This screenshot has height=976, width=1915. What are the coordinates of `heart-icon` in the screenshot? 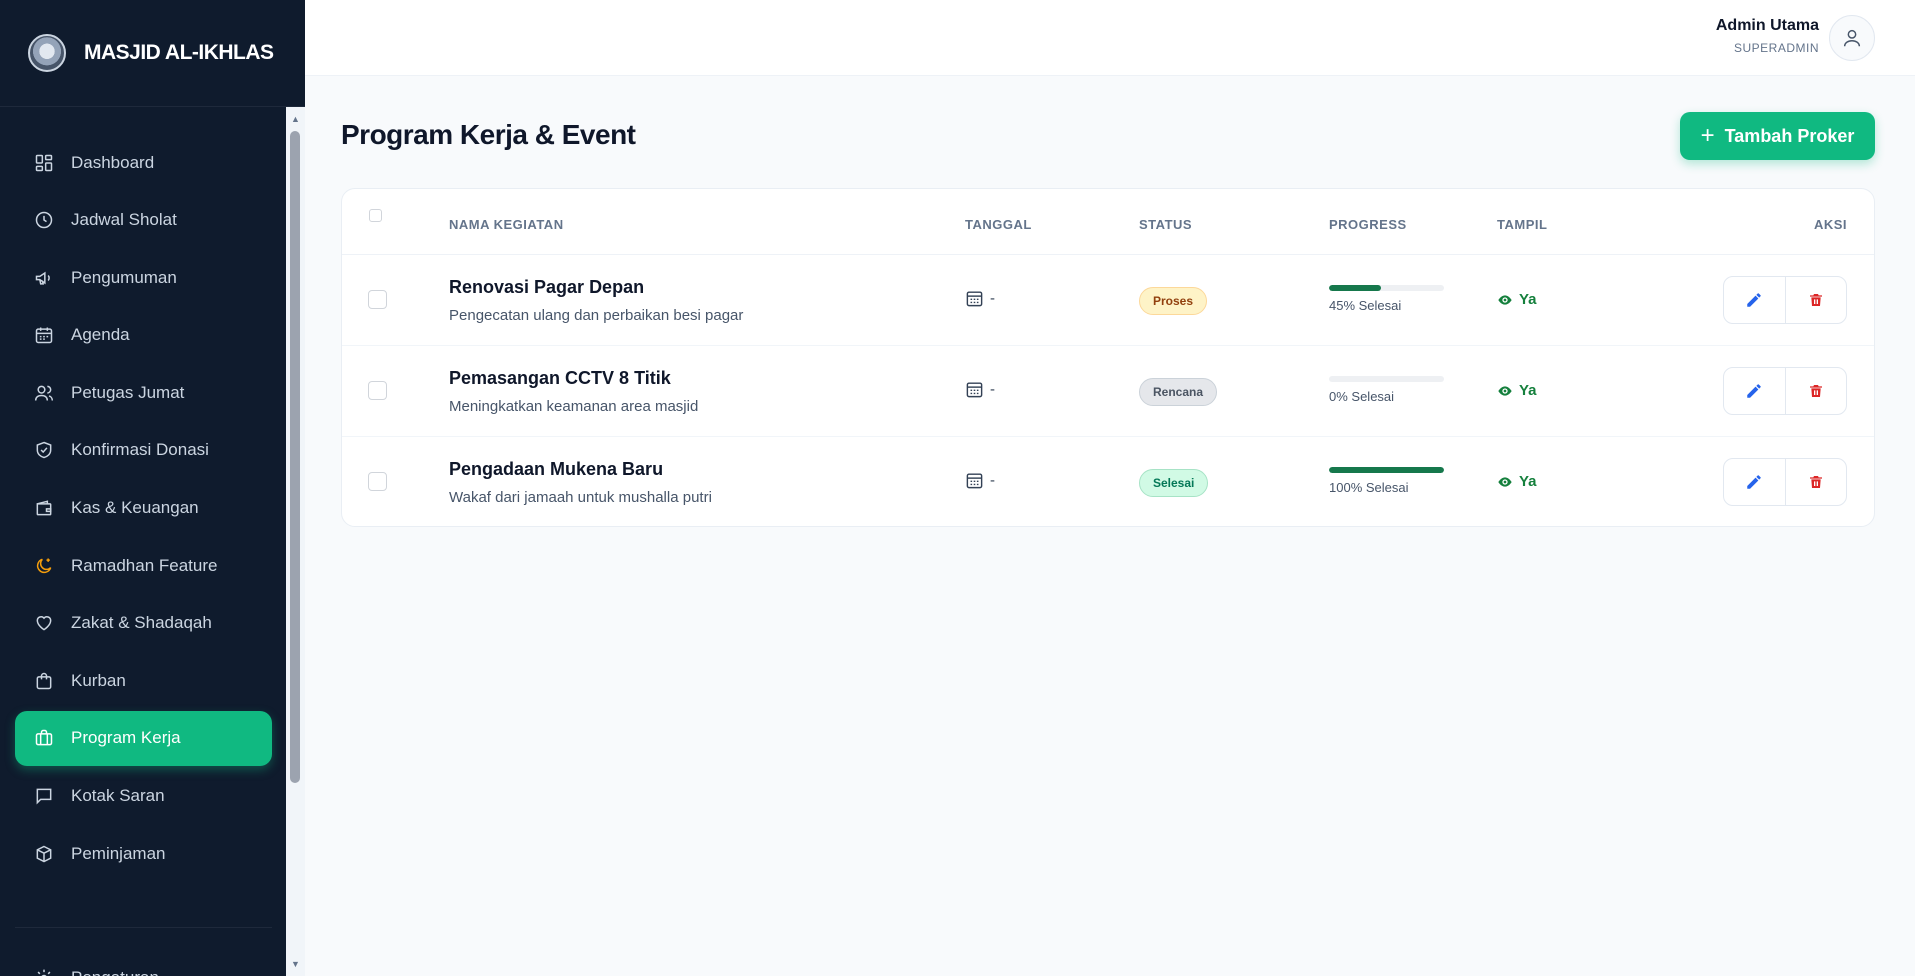 It's located at (44, 623).